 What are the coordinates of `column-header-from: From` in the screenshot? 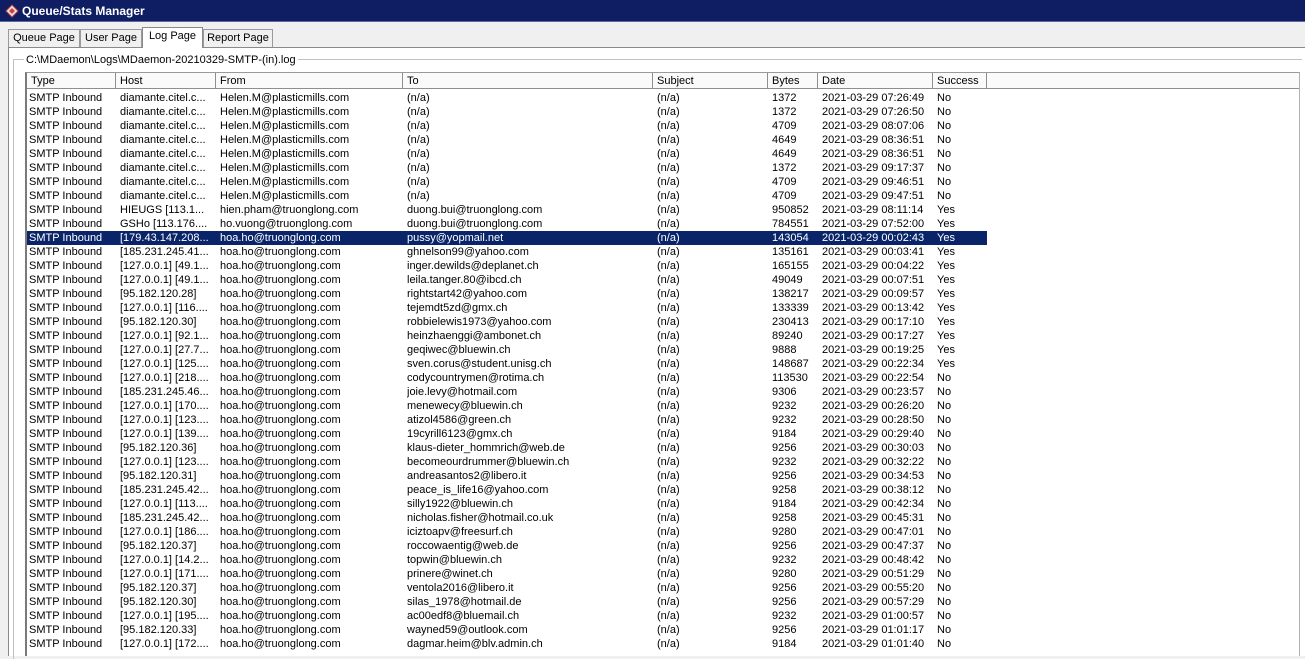 It's located at (309, 81).